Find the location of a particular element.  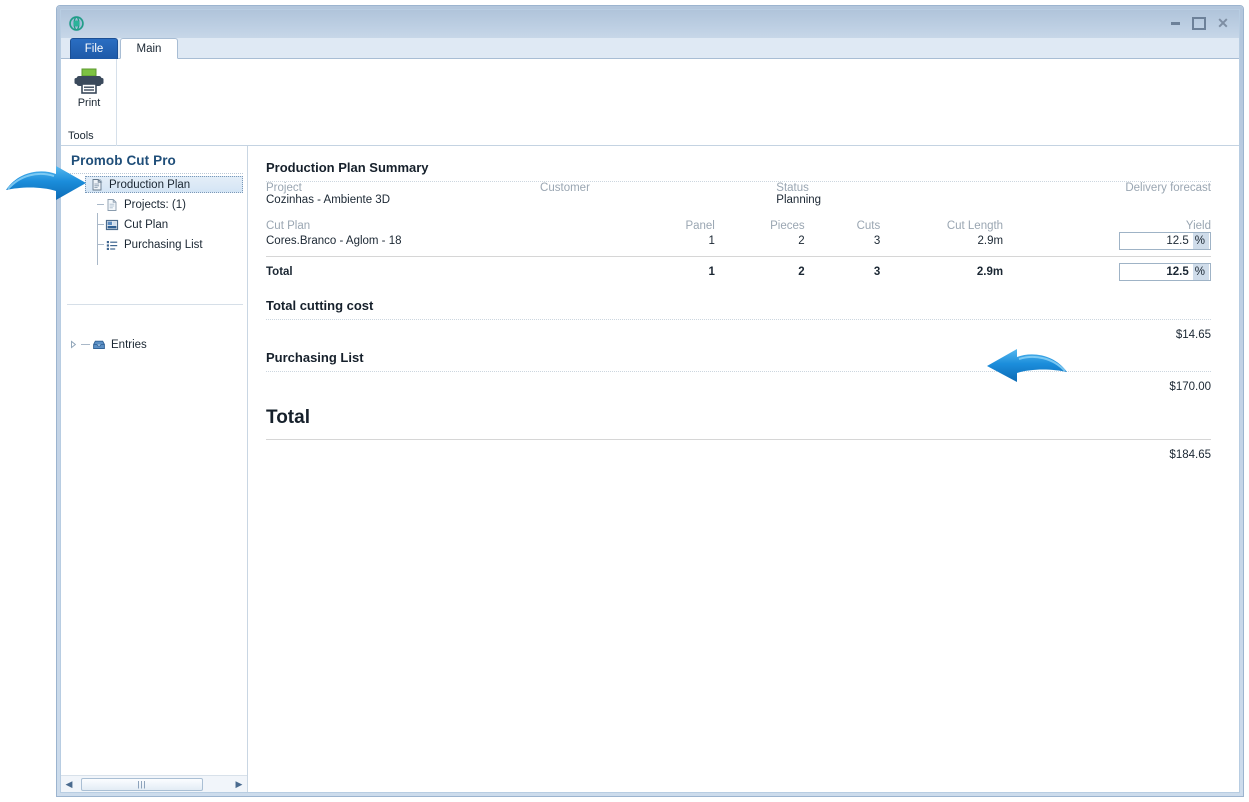

yield-value: 12.5 is located at coordinates (1177, 241).